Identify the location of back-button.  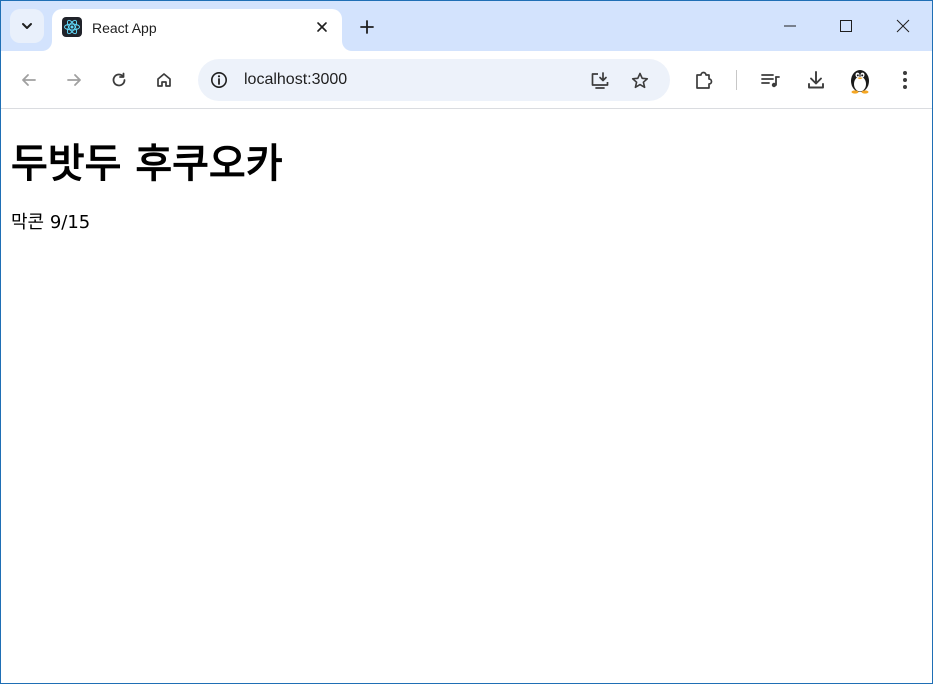
(29, 80).